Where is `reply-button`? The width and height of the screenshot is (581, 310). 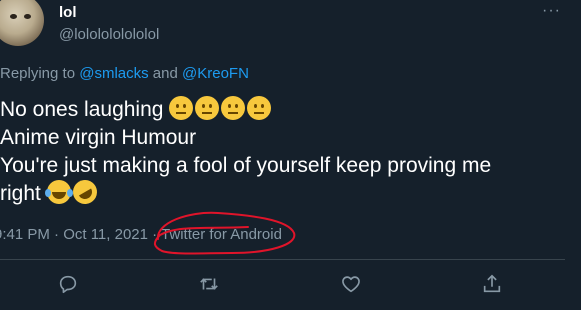
reply-button is located at coordinates (68, 284).